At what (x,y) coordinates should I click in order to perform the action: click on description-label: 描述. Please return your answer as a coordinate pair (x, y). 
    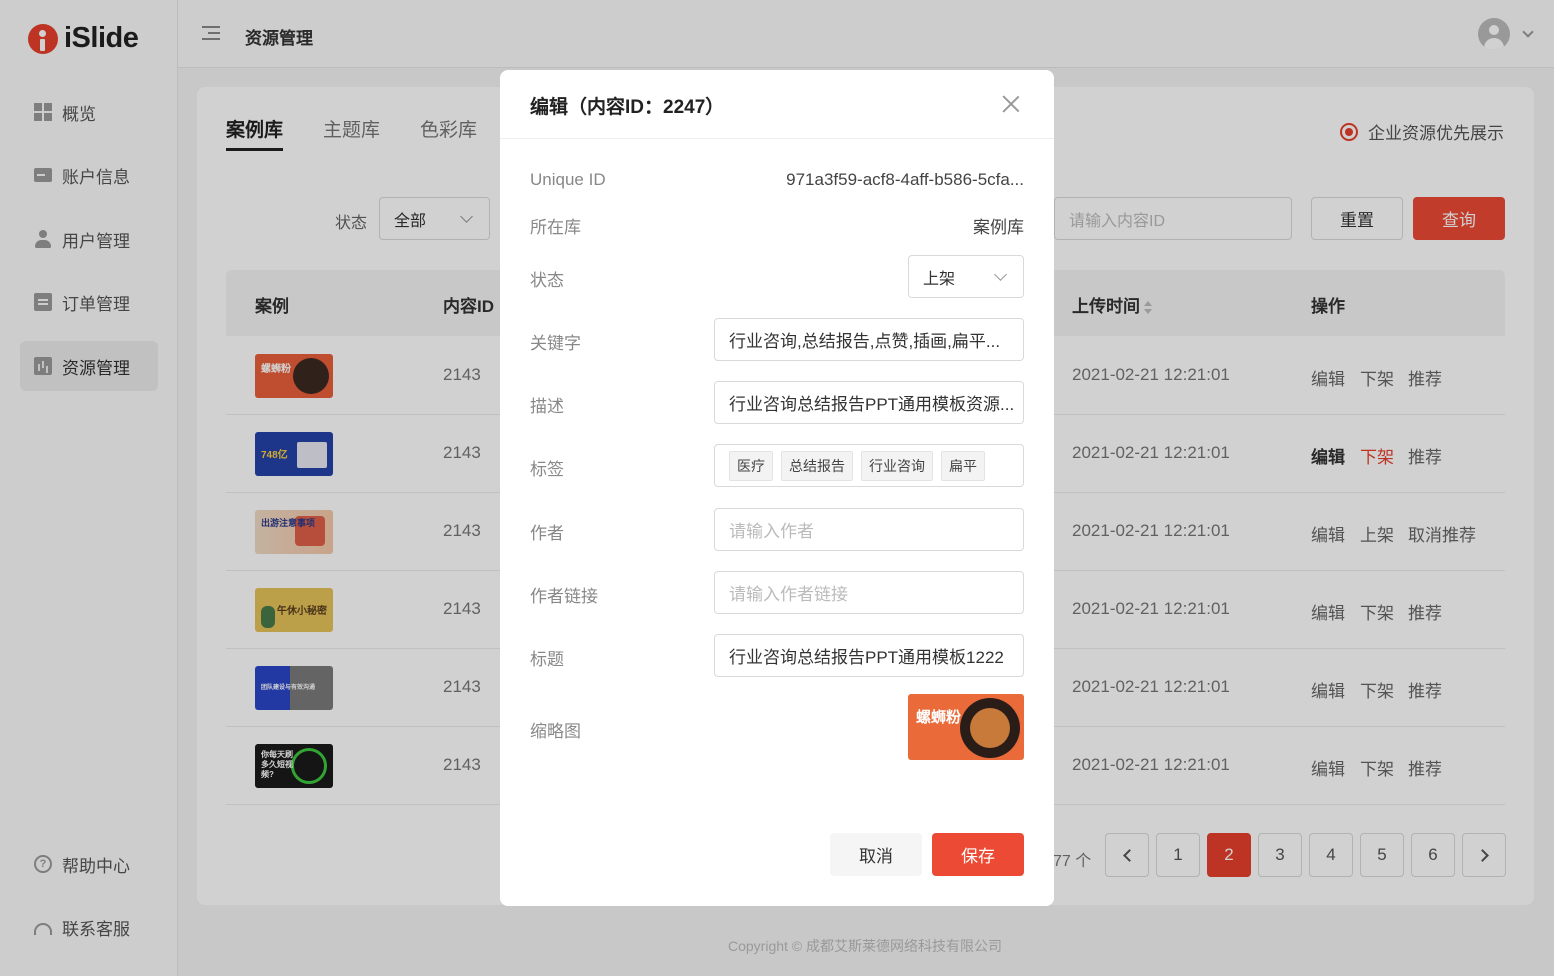
    Looking at the image, I should click on (547, 406).